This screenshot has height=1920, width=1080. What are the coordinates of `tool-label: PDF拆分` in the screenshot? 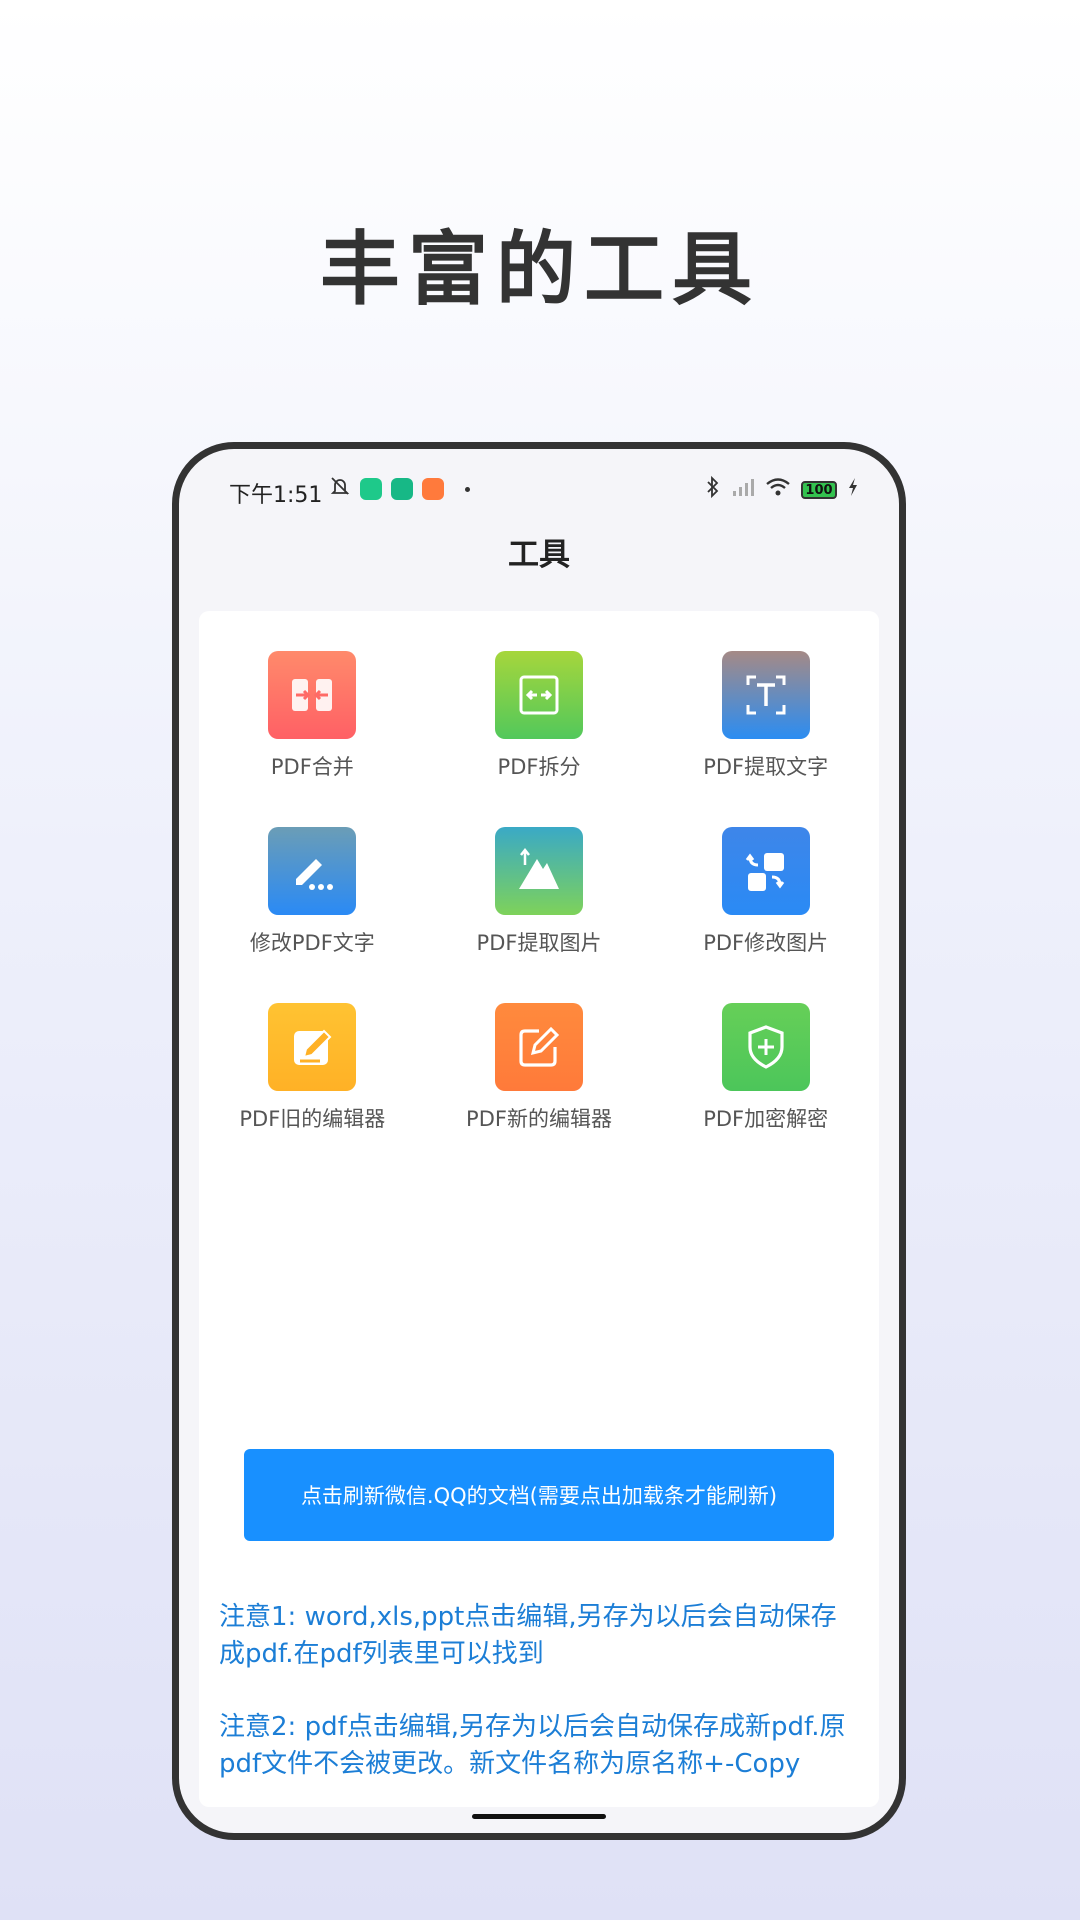 It's located at (539, 767).